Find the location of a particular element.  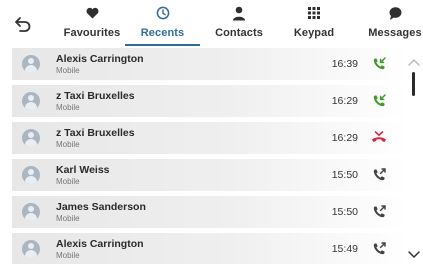

keypad-icon is located at coordinates (314, 13).